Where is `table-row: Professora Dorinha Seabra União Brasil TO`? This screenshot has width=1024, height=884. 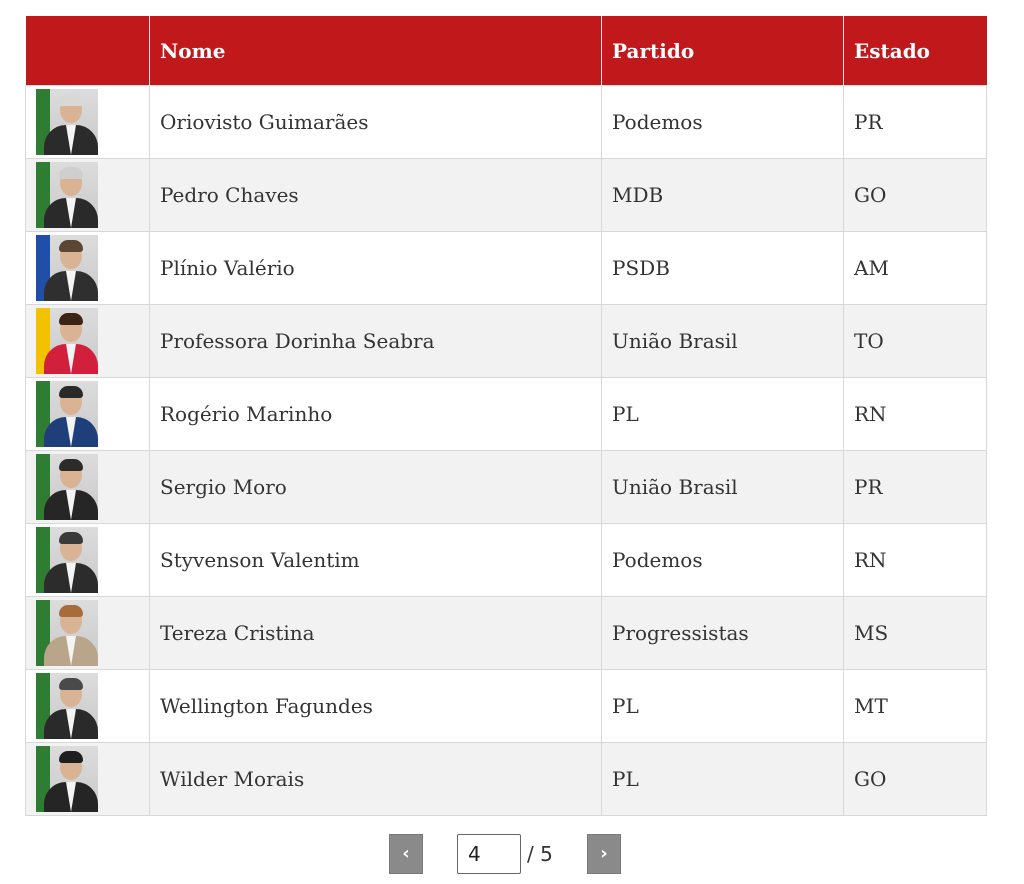
table-row: Professora Dorinha Seabra União Brasil TO is located at coordinates (506, 341).